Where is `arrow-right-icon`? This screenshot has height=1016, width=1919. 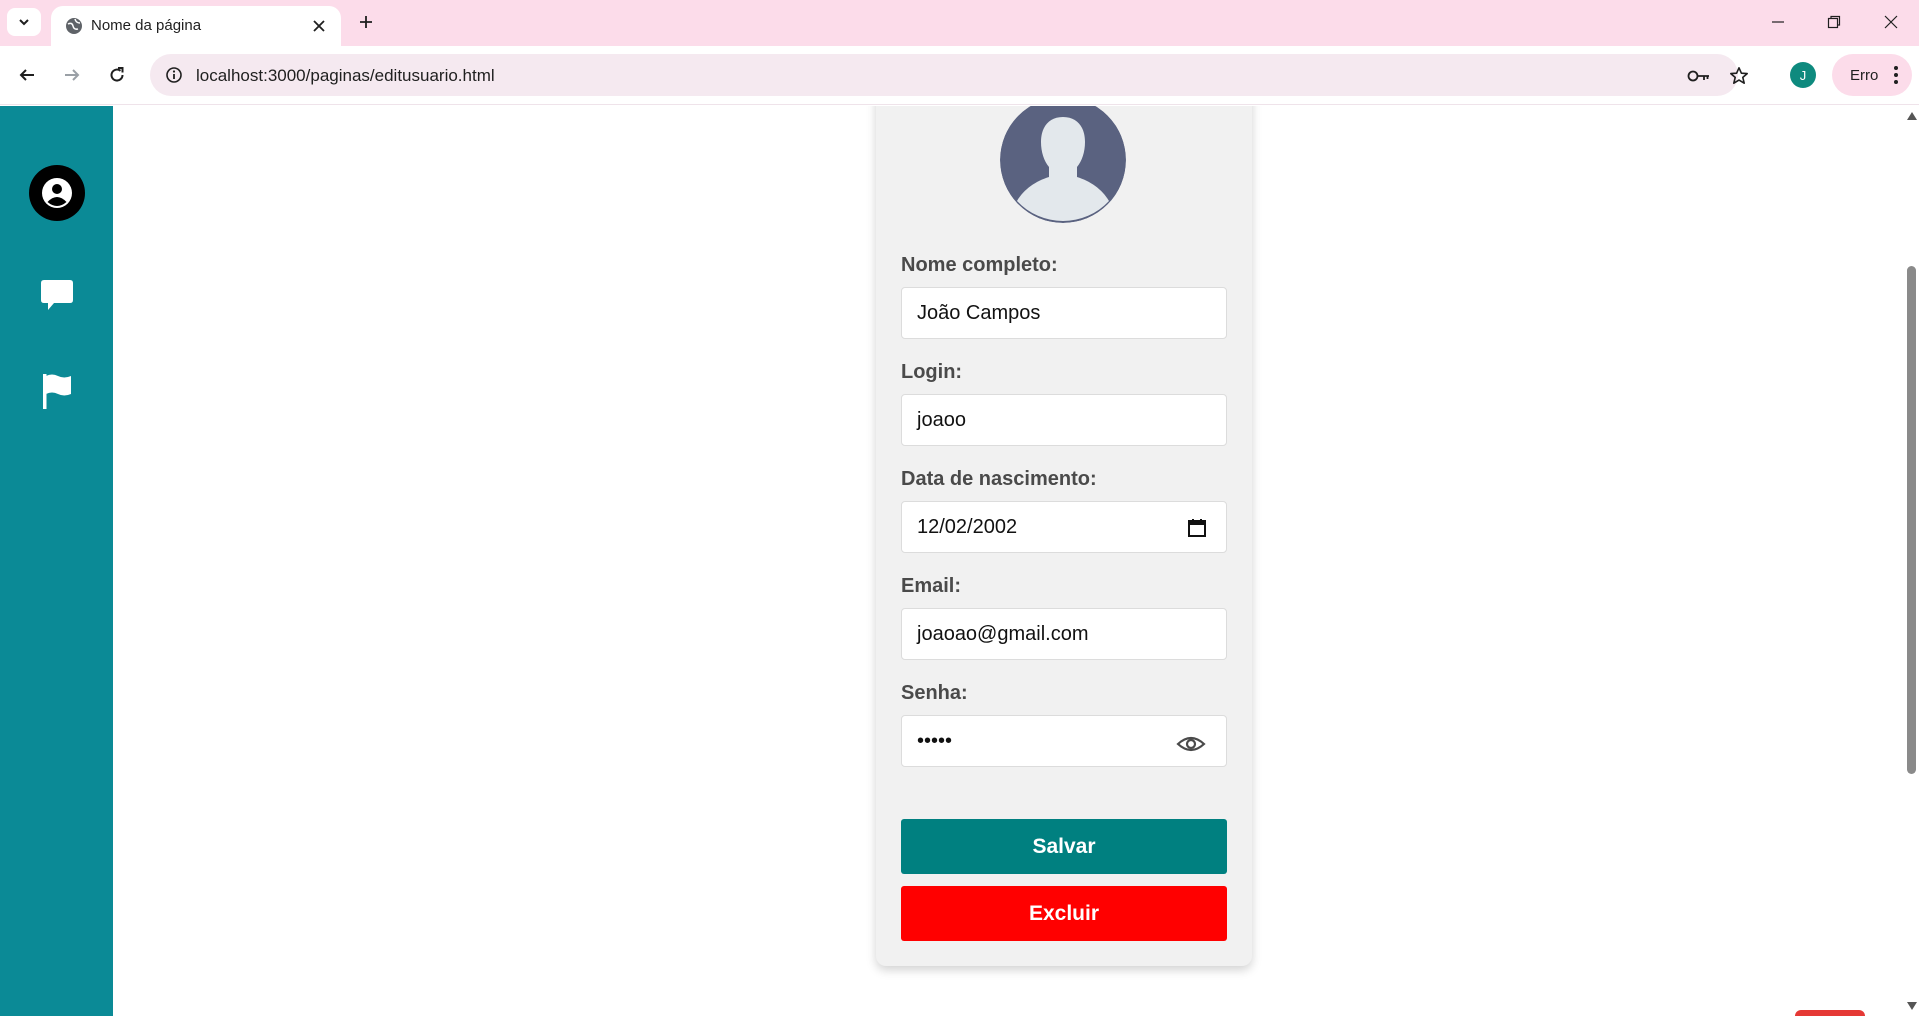 arrow-right-icon is located at coordinates (72, 75).